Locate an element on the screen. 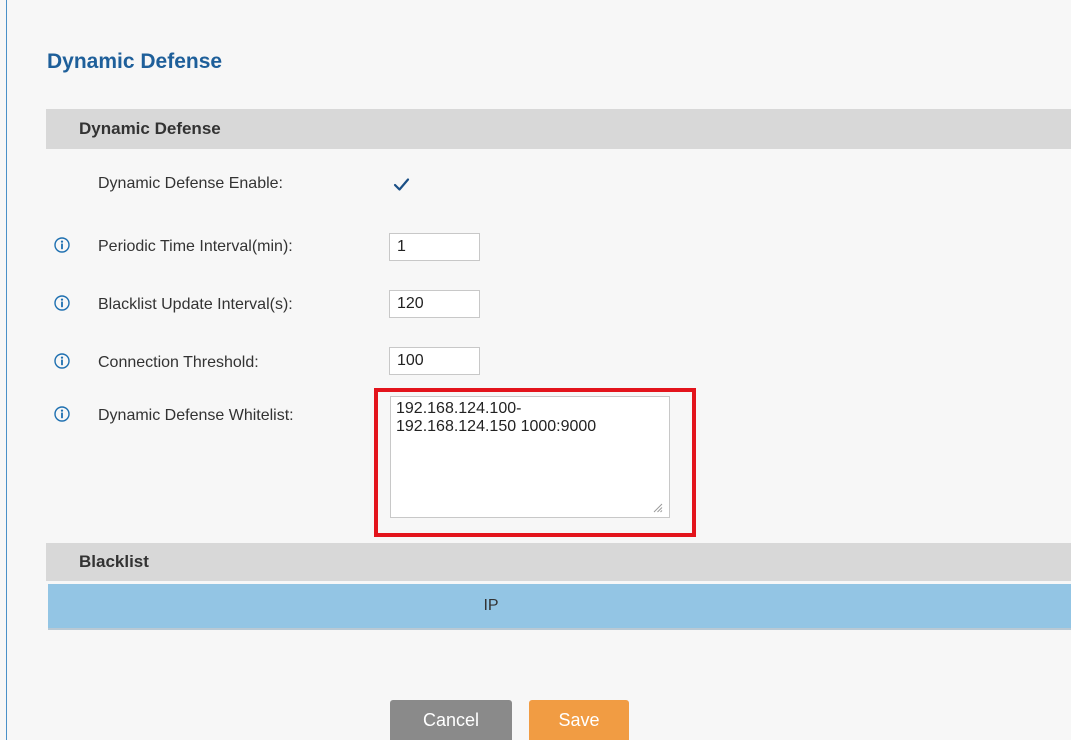  connection-threshold-label: Connection Threshold: is located at coordinates (178, 362).